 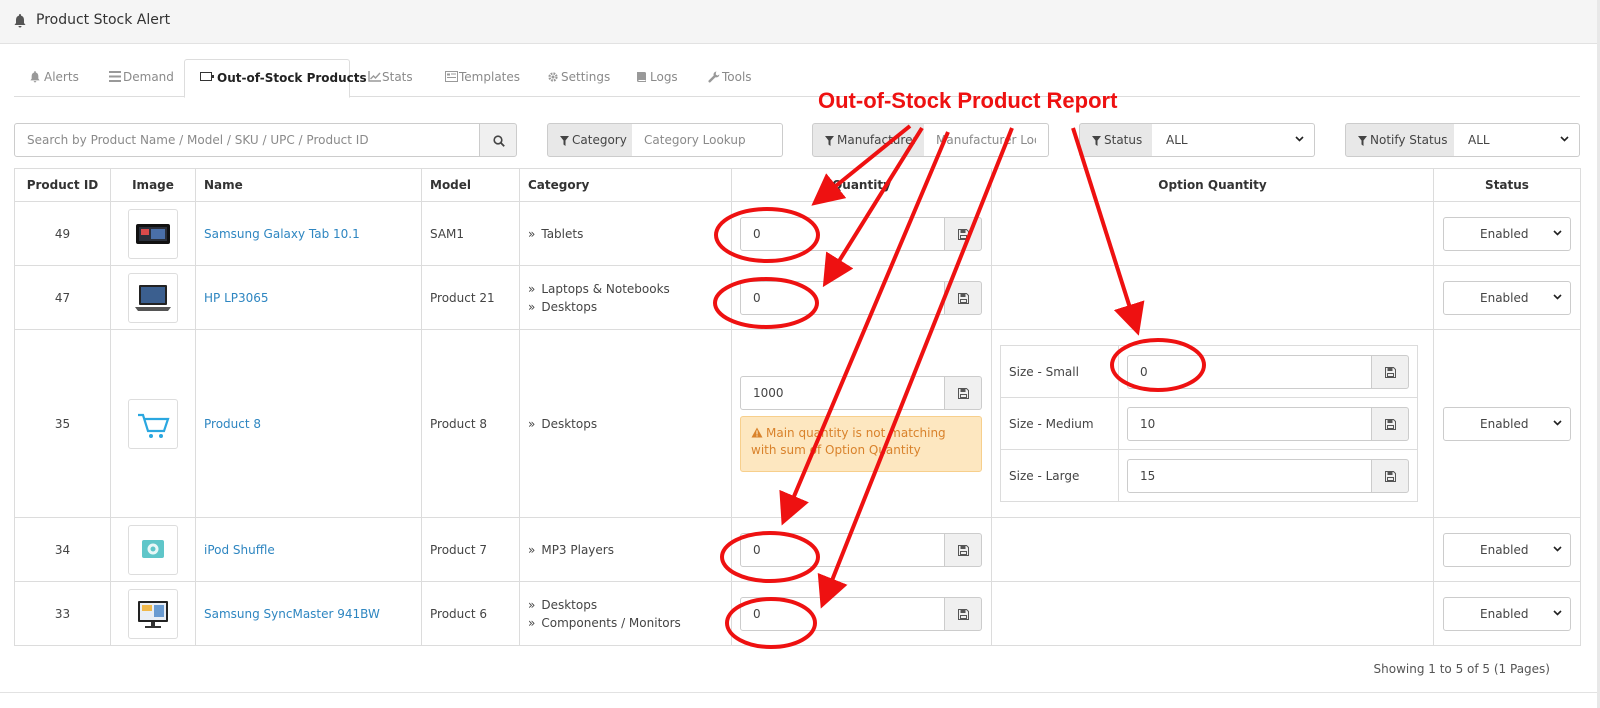 I want to click on tab-out-of-stock: Out-of-Stock Products, so click(x=275, y=78).